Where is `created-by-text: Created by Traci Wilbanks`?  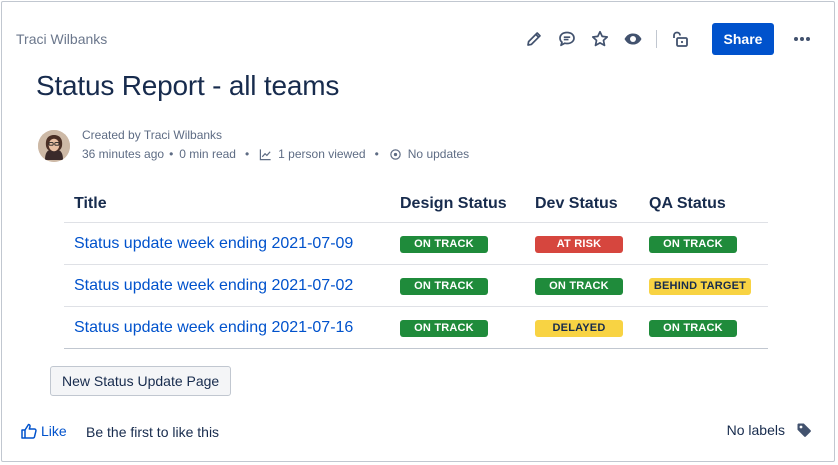 created-by-text: Created by Traci Wilbanks is located at coordinates (275, 135).